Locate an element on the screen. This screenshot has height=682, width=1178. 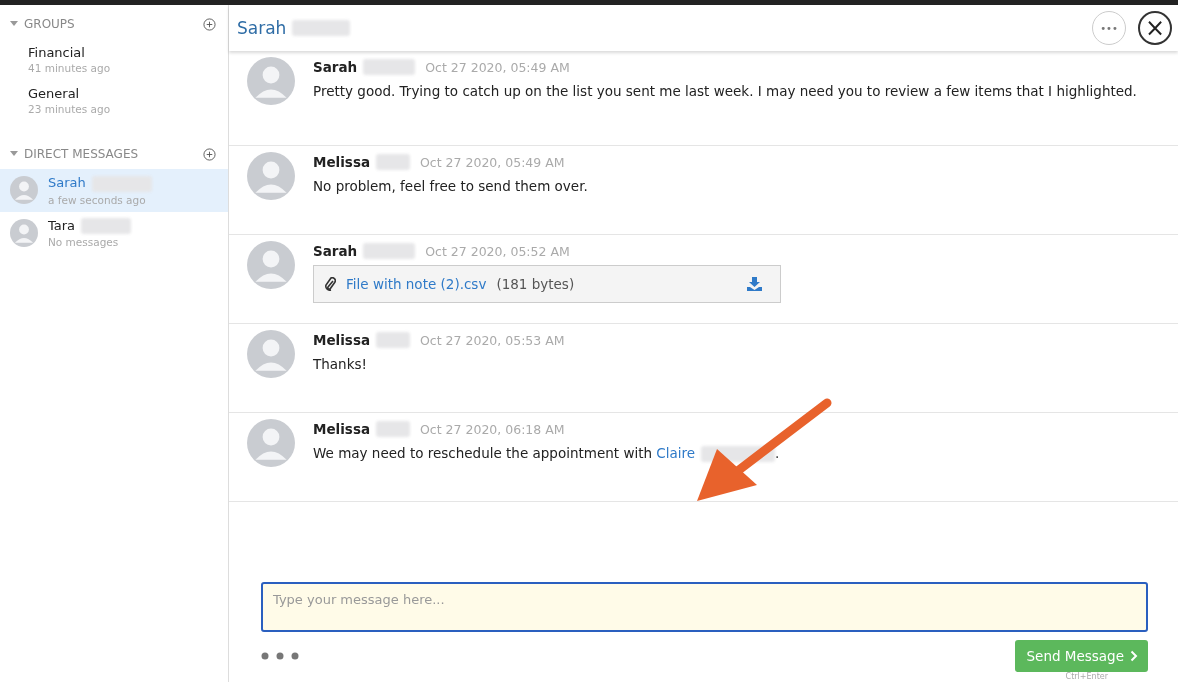
conversation-item: Tara No messages is located at coordinates (114, 232).